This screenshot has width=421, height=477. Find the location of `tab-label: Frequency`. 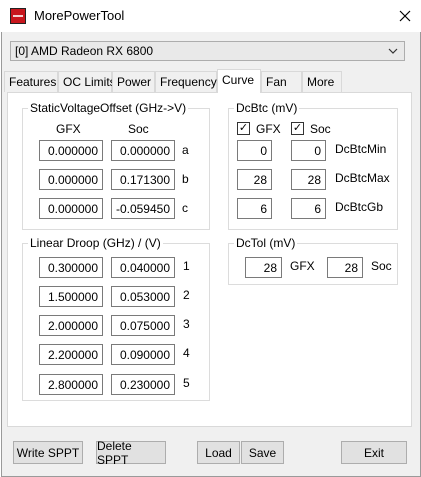

tab-label: Frequency is located at coordinates (188, 82).